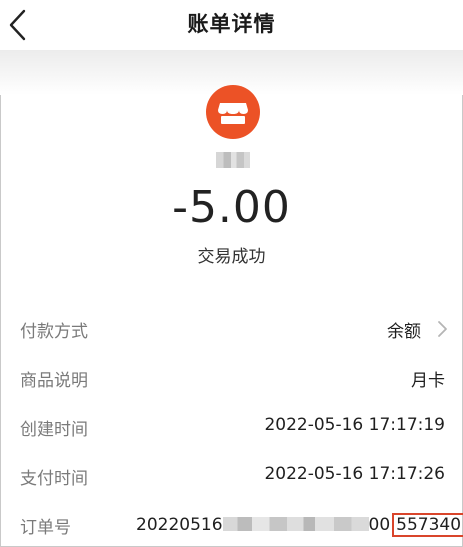  I want to click on page-title: 账单详情, so click(231, 24).